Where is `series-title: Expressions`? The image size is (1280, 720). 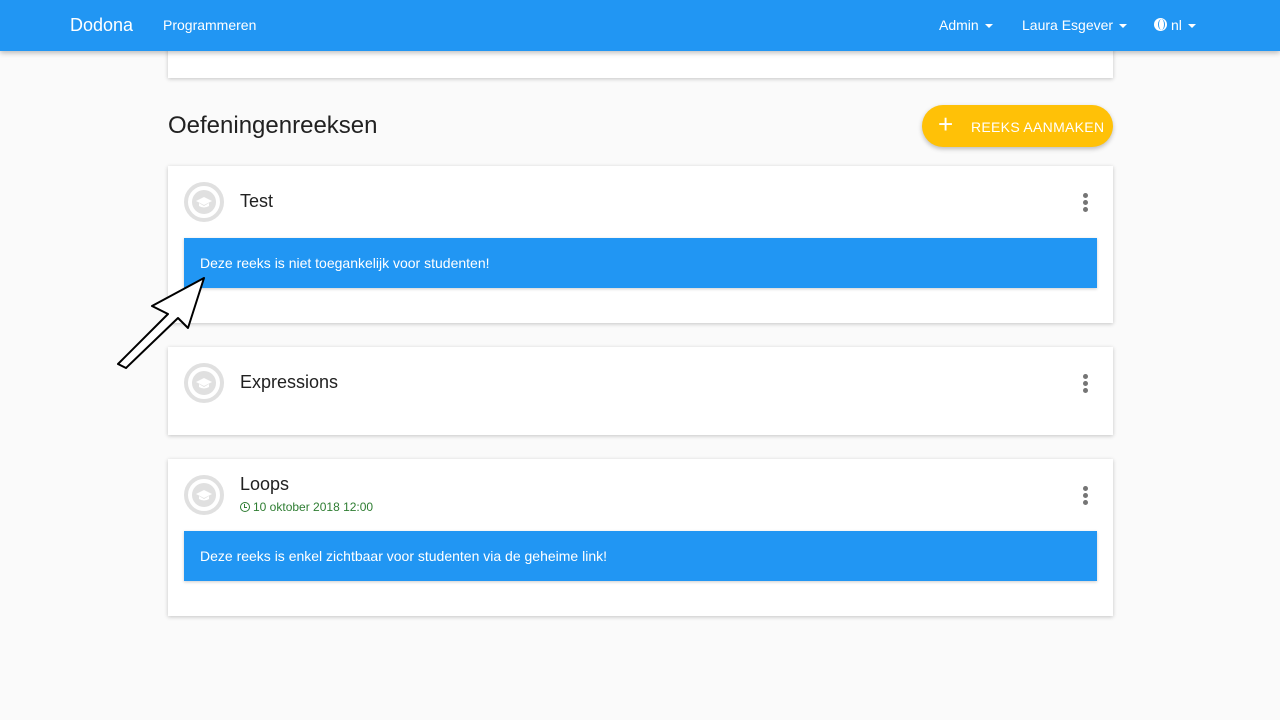 series-title: Expressions is located at coordinates (289, 382).